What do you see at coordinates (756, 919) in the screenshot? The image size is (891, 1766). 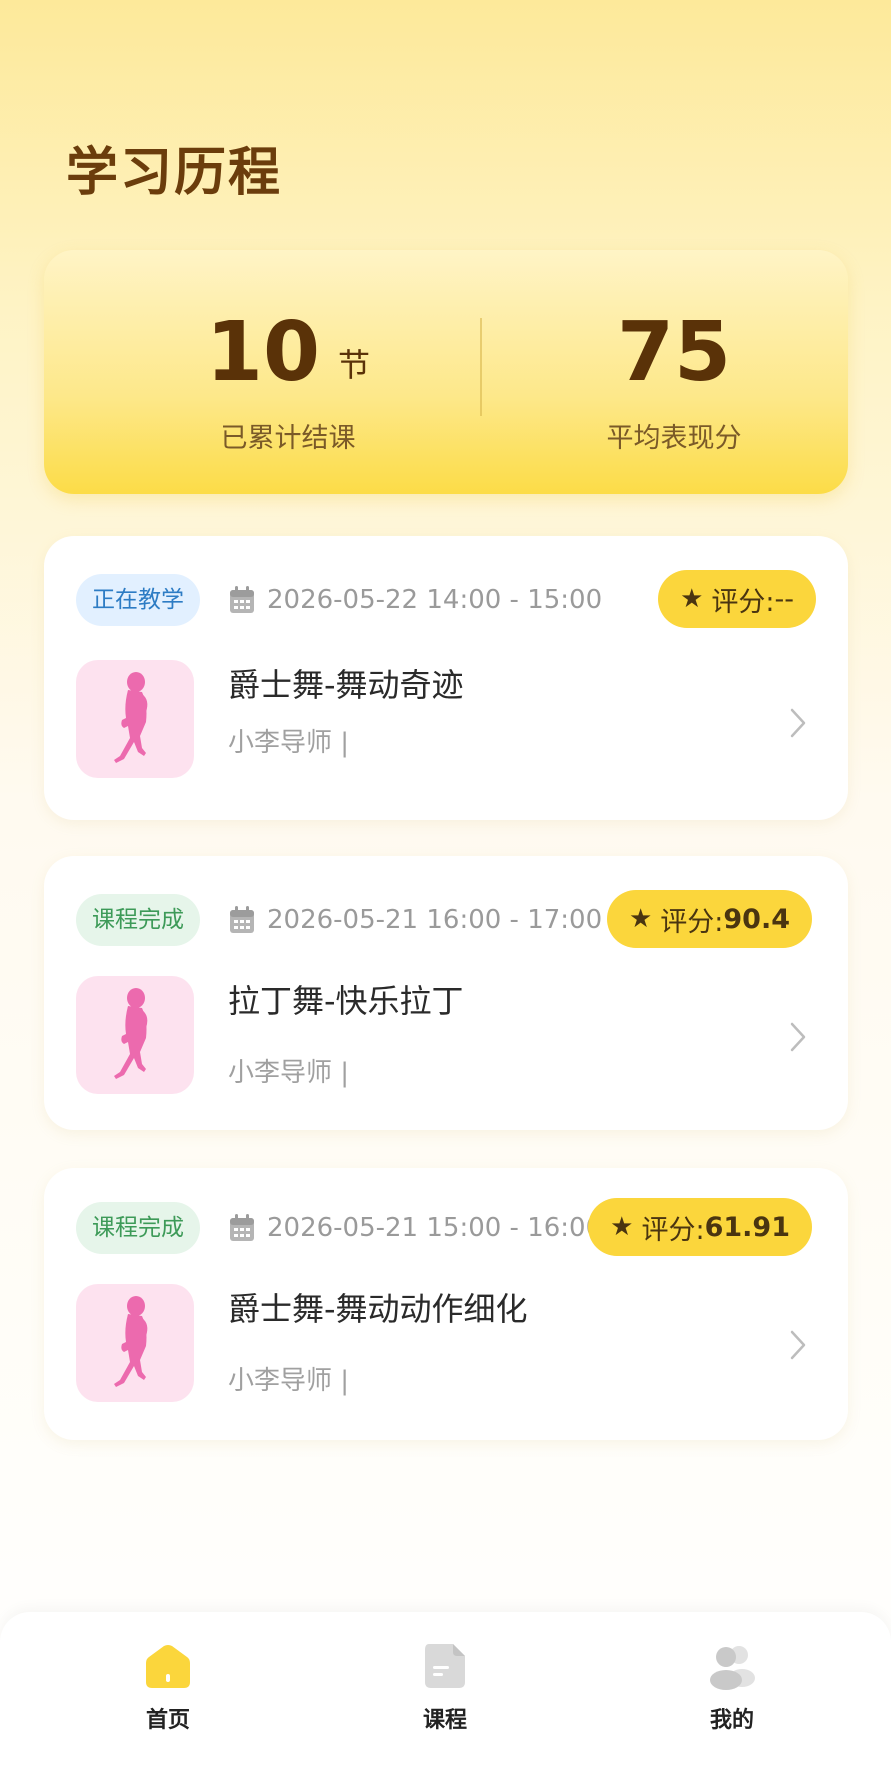 I see `score-value: 90.4` at bounding box center [756, 919].